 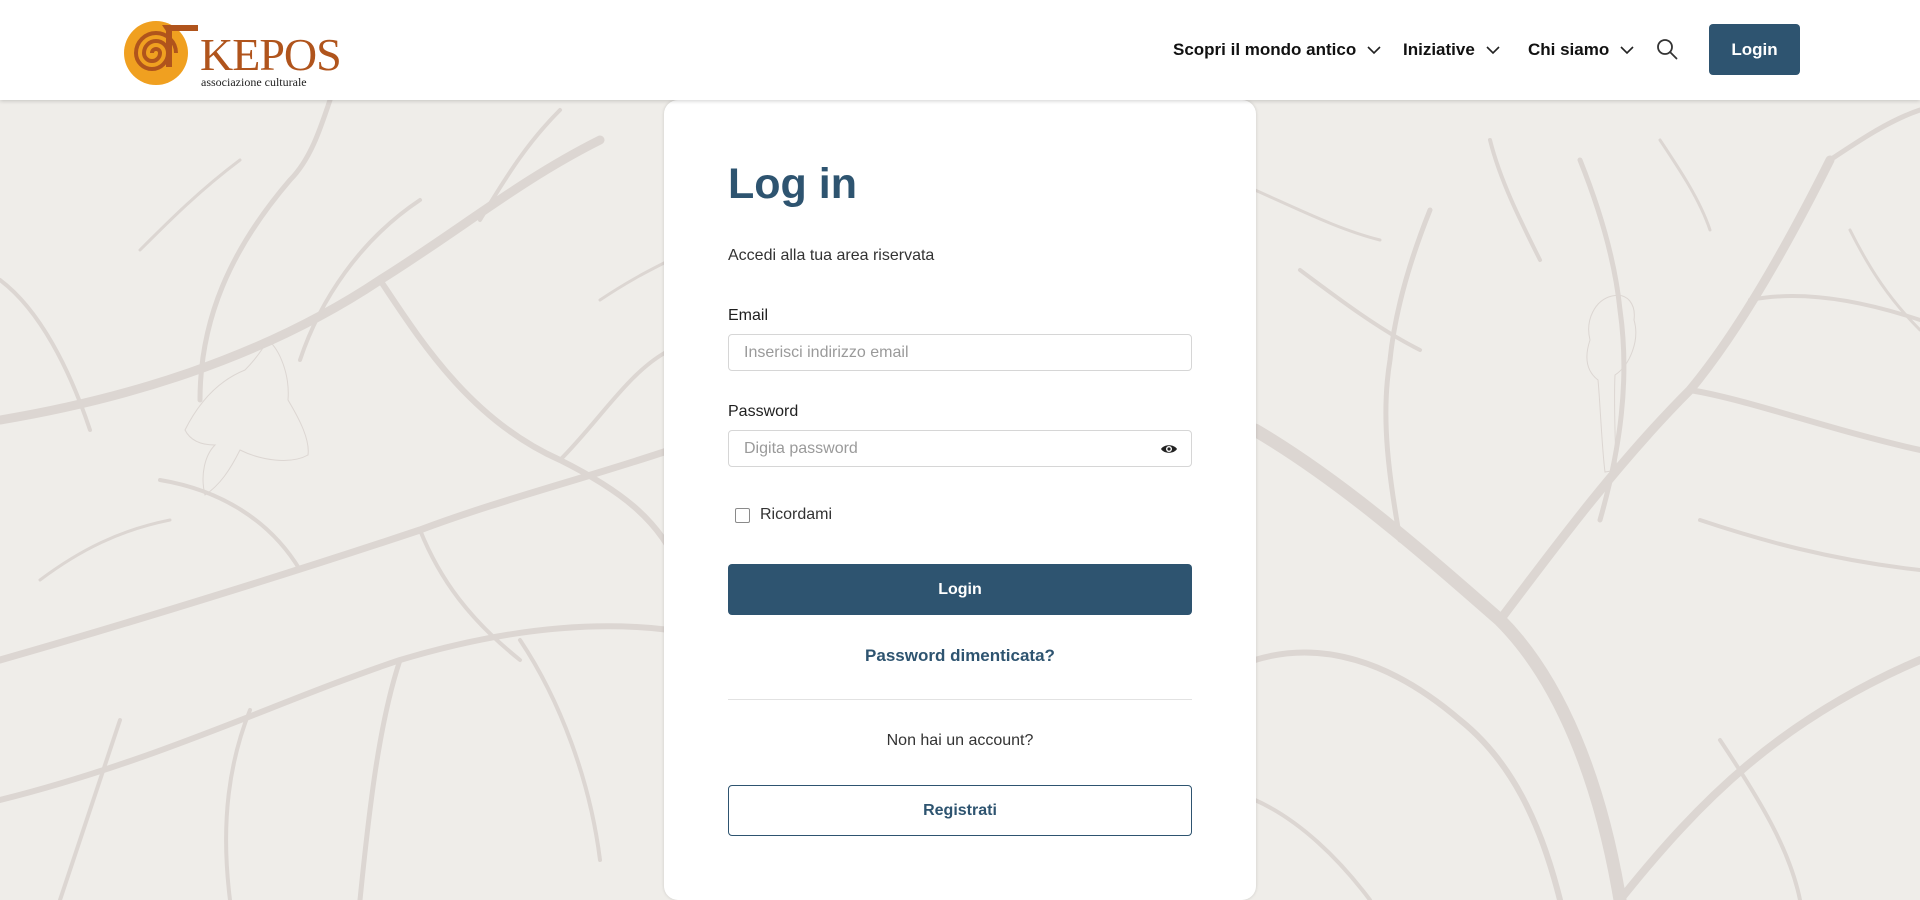 What do you see at coordinates (254, 82) in the screenshot?
I see `brand-tagline: associazione culturale` at bounding box center [254, 82].